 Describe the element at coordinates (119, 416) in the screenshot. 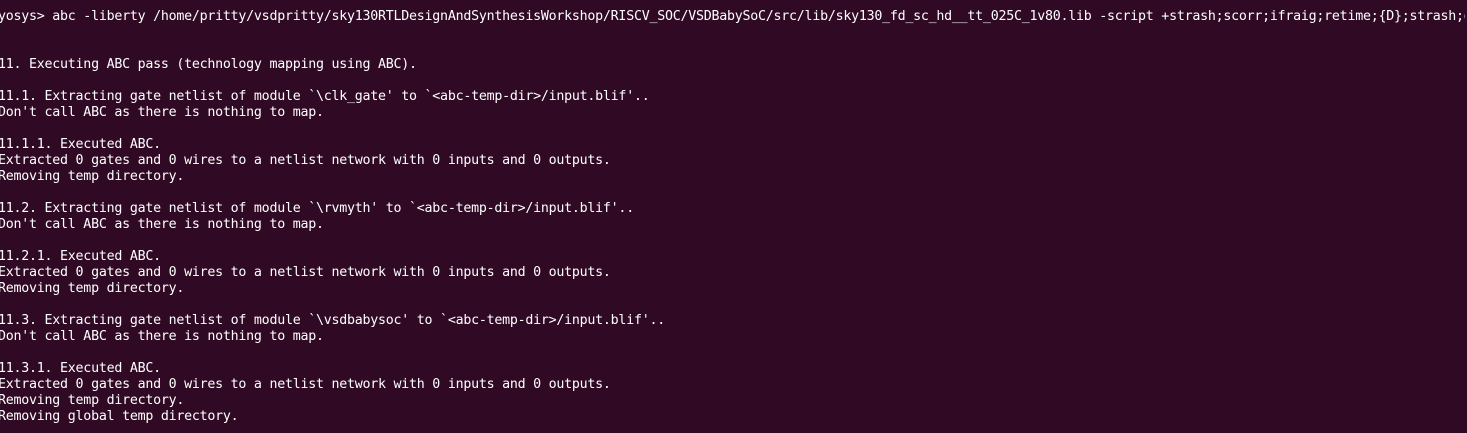

I see `terminal-line: Removing global temp directory.` at that location.